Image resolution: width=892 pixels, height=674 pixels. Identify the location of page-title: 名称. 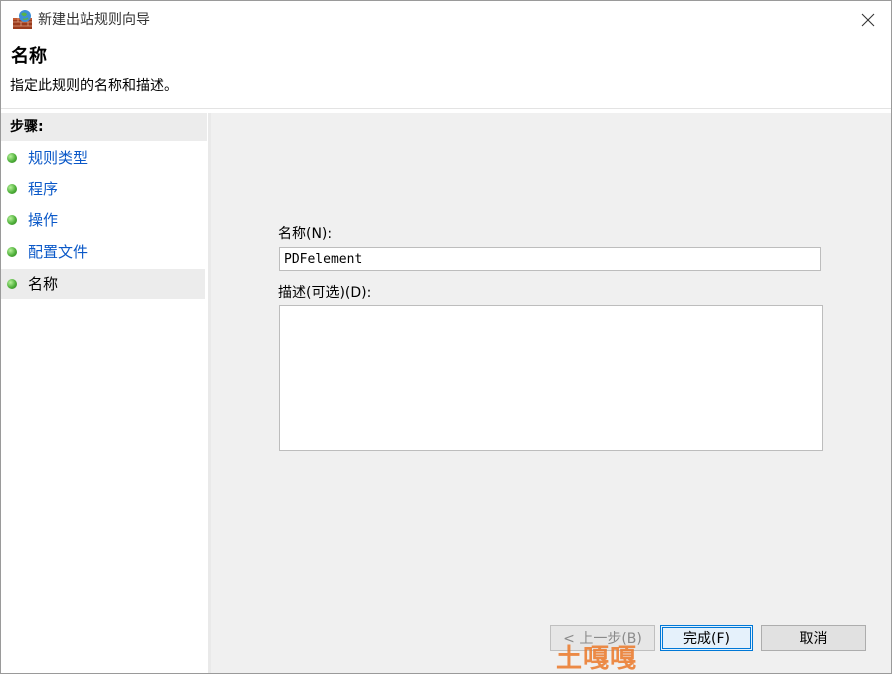
(29, 56).